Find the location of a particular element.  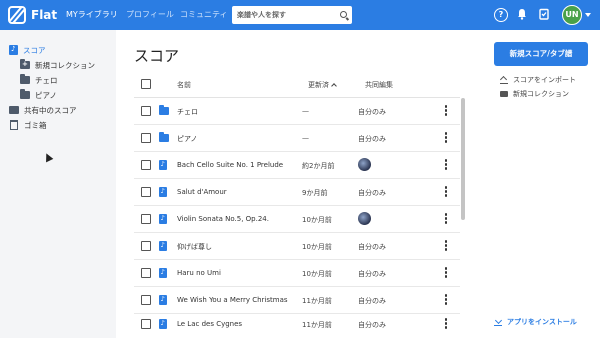

import-score-label: スコアをインポート is located at coordinates (544, 80).